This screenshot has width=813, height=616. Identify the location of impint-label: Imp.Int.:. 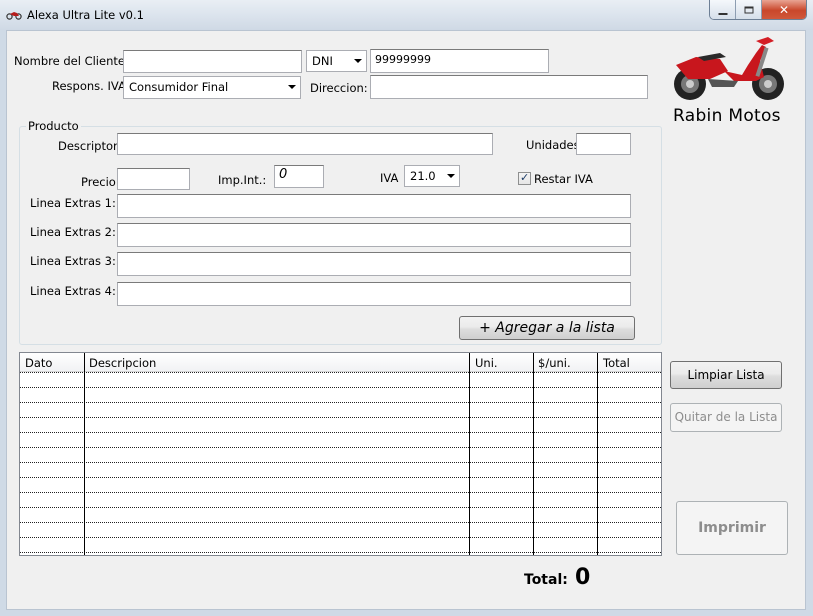
(242, 180).